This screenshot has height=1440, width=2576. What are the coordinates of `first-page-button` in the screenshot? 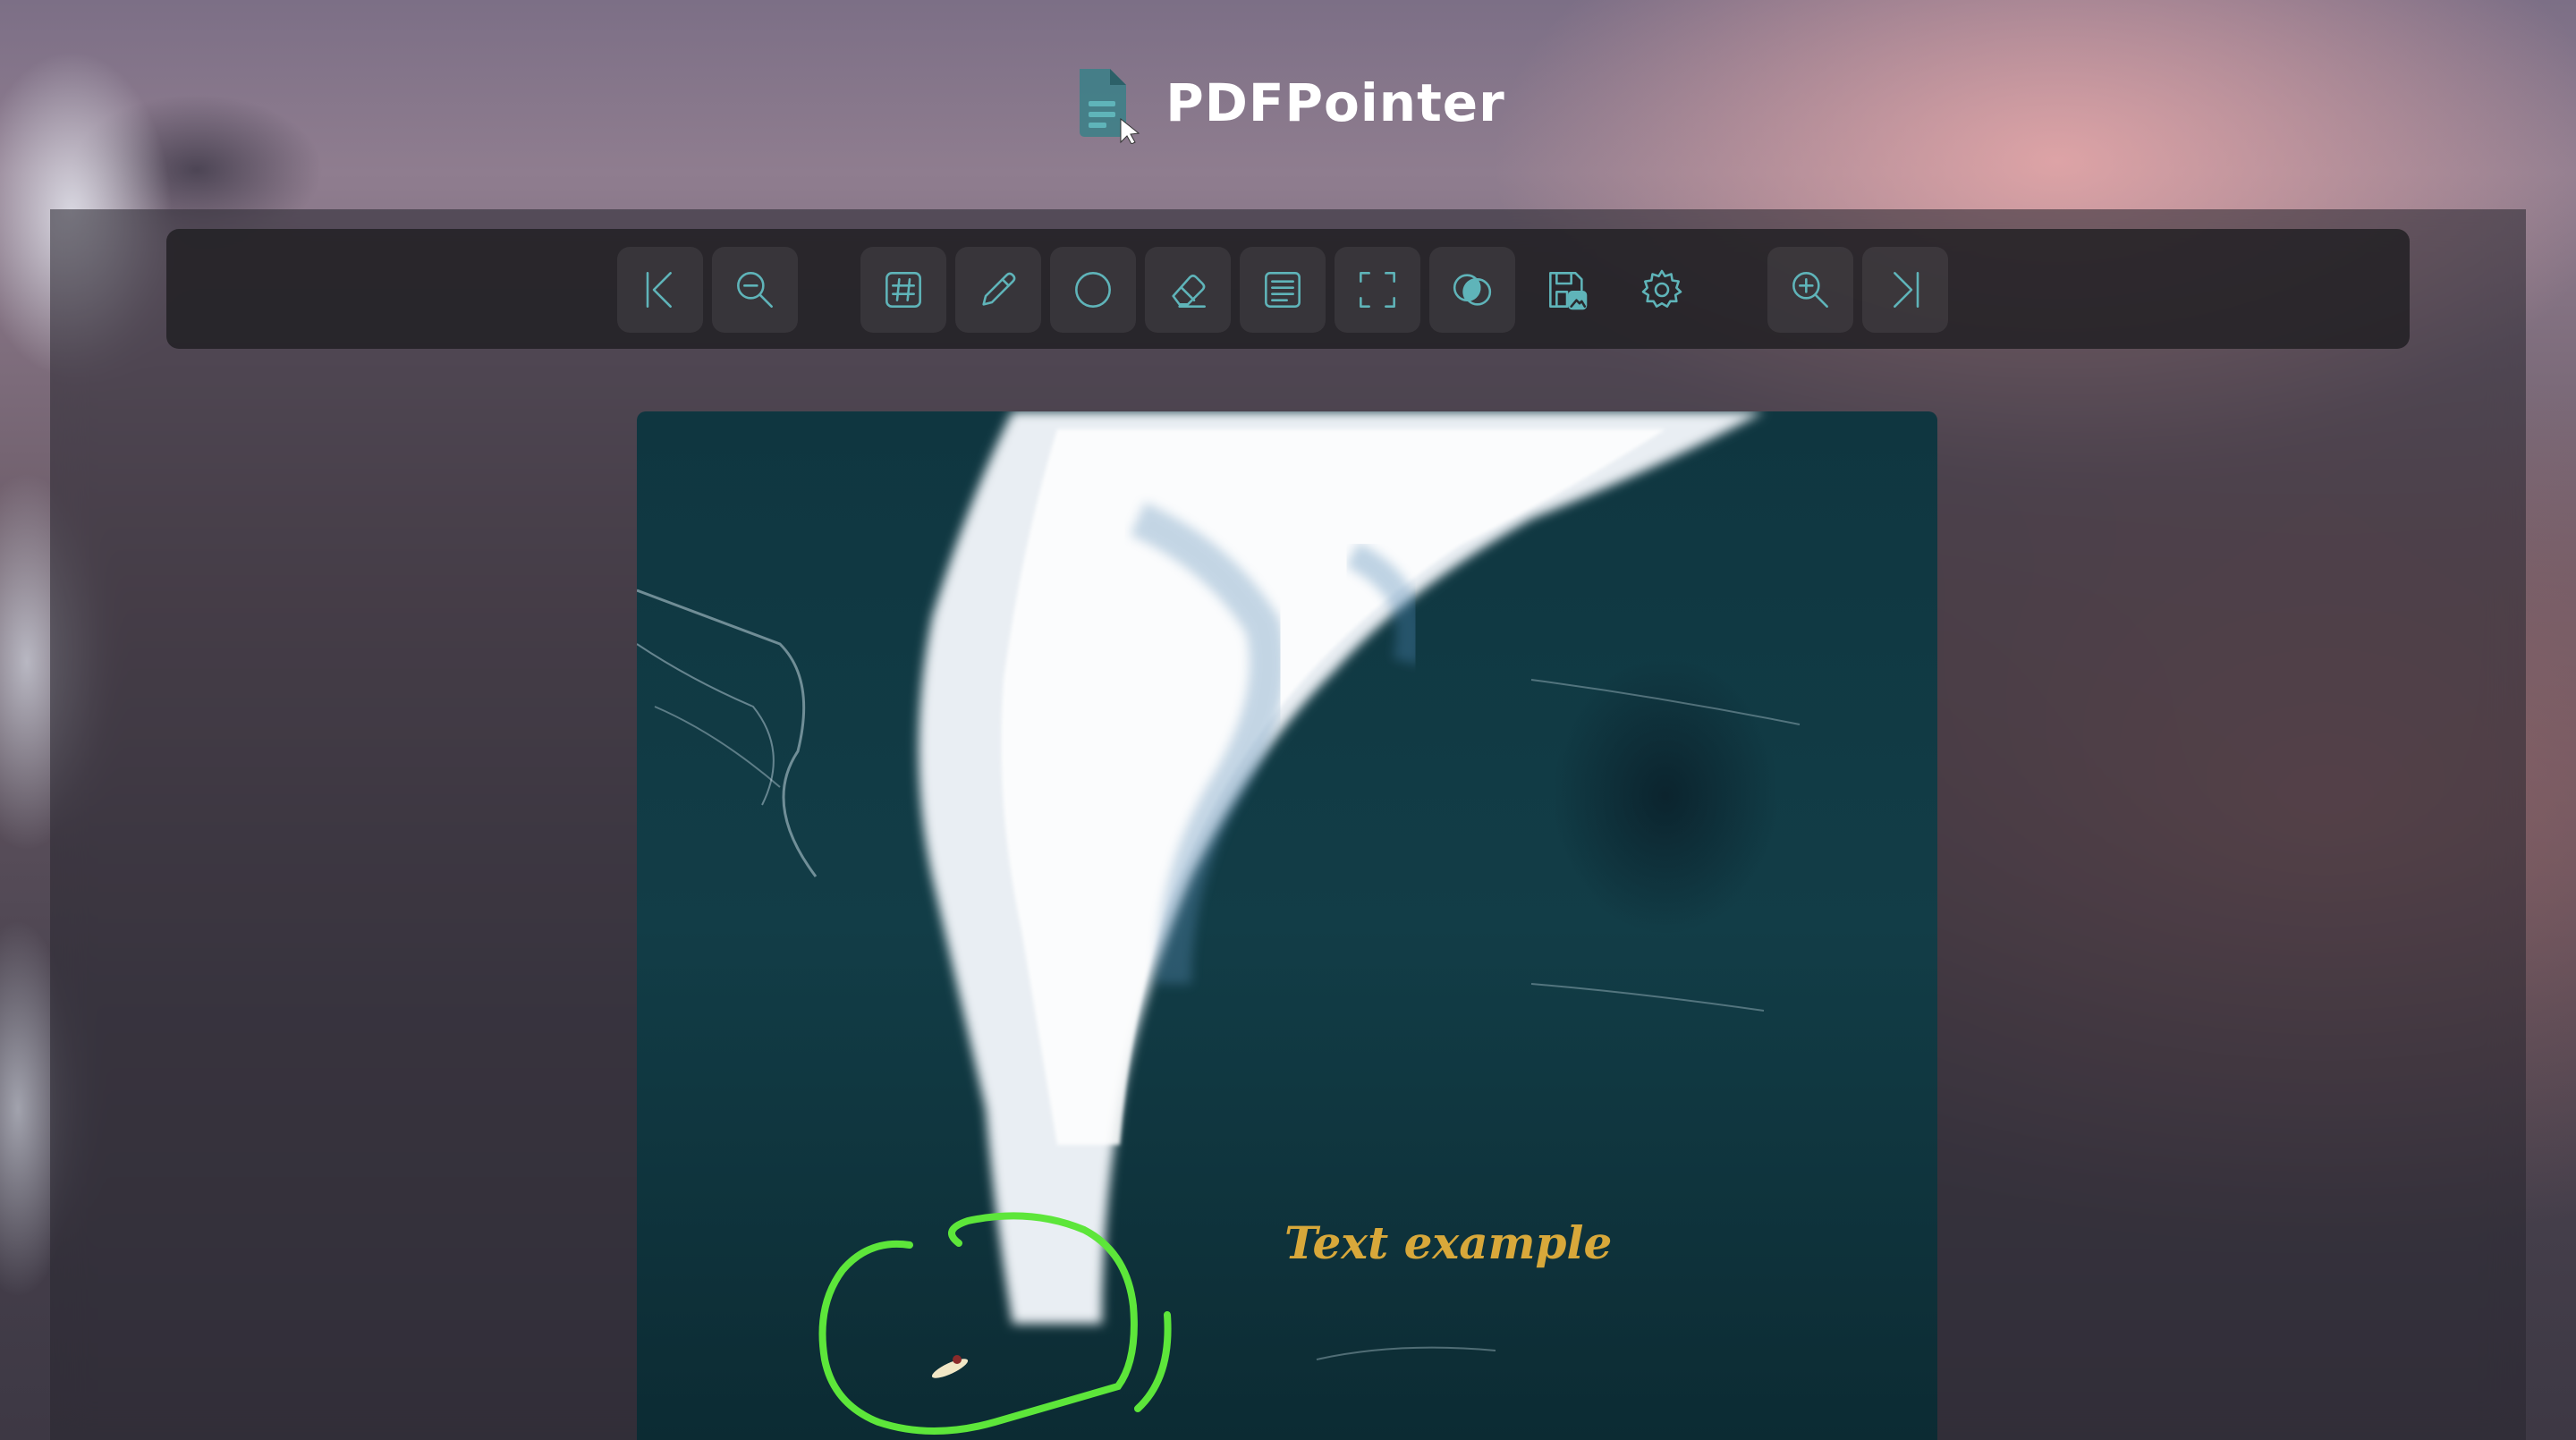 It's located at (660, 290).